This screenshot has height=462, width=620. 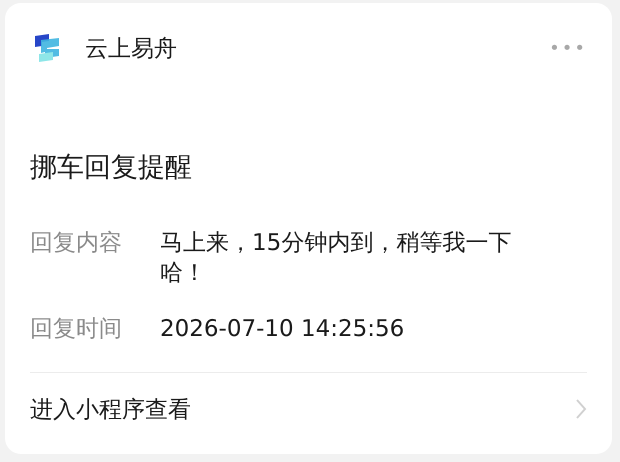 I want to click on chevron-right-icon, so click(x=581, y=409).